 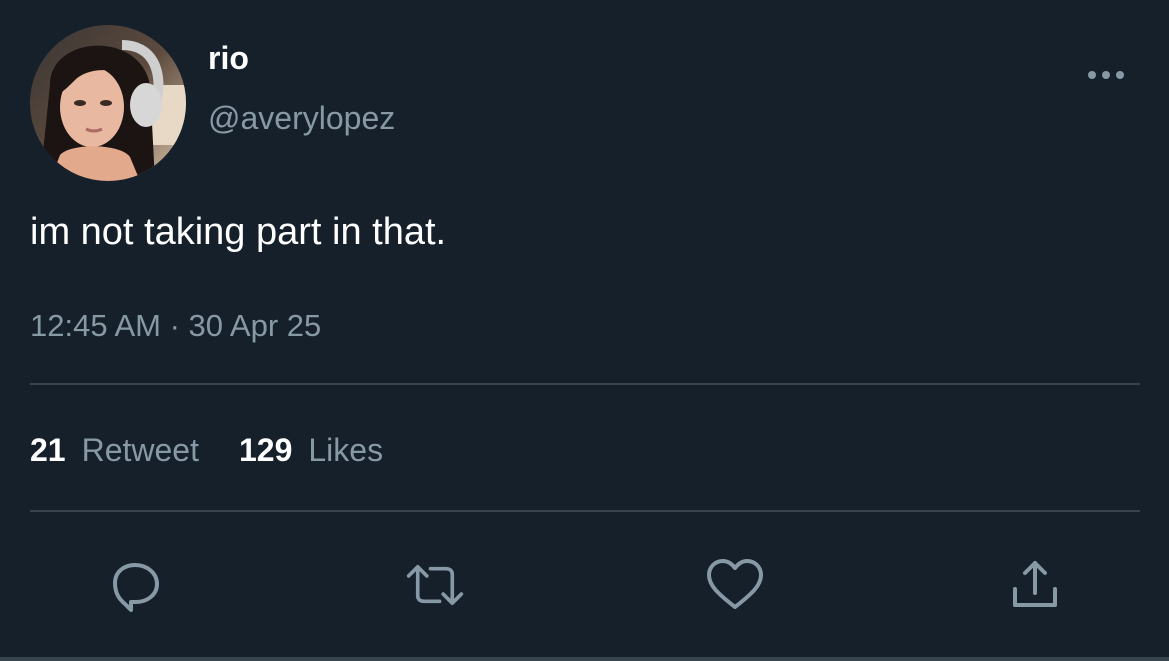 I want to click on more-horizontal-icon, so click(x=1106, y=75).